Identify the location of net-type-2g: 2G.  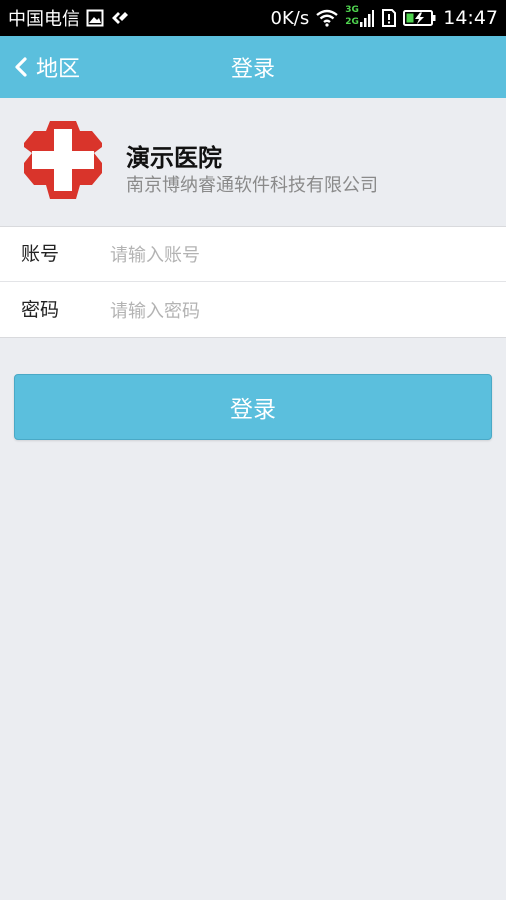
(352, 22).